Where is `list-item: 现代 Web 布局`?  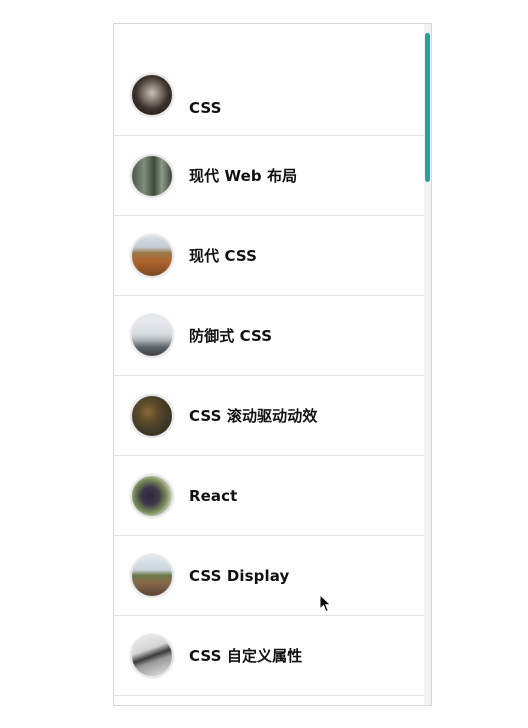 list-item: 现代 Web 布局 is located at coordinates (270, 176).